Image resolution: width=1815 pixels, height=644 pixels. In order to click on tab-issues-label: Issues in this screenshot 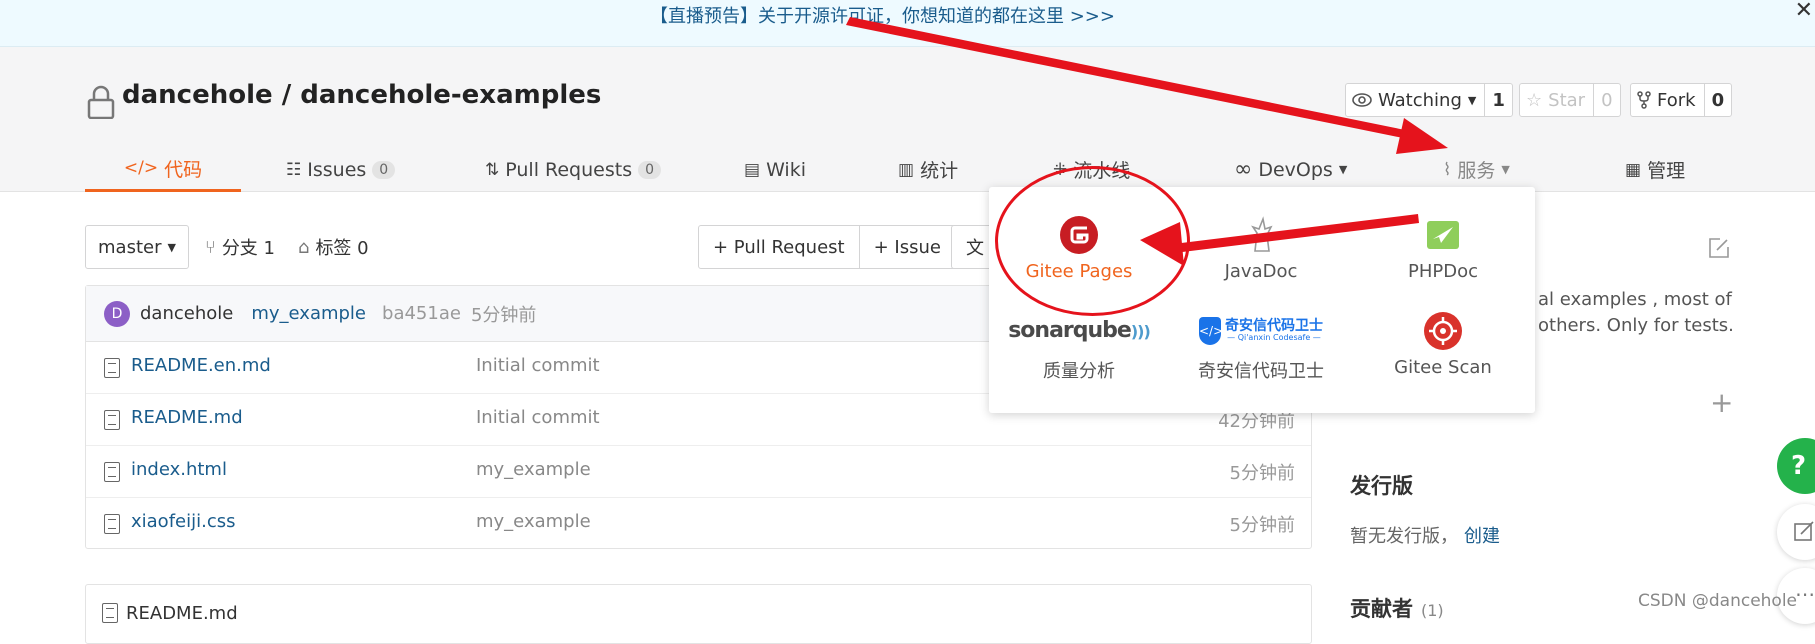, I will do `click(337, 169)`.